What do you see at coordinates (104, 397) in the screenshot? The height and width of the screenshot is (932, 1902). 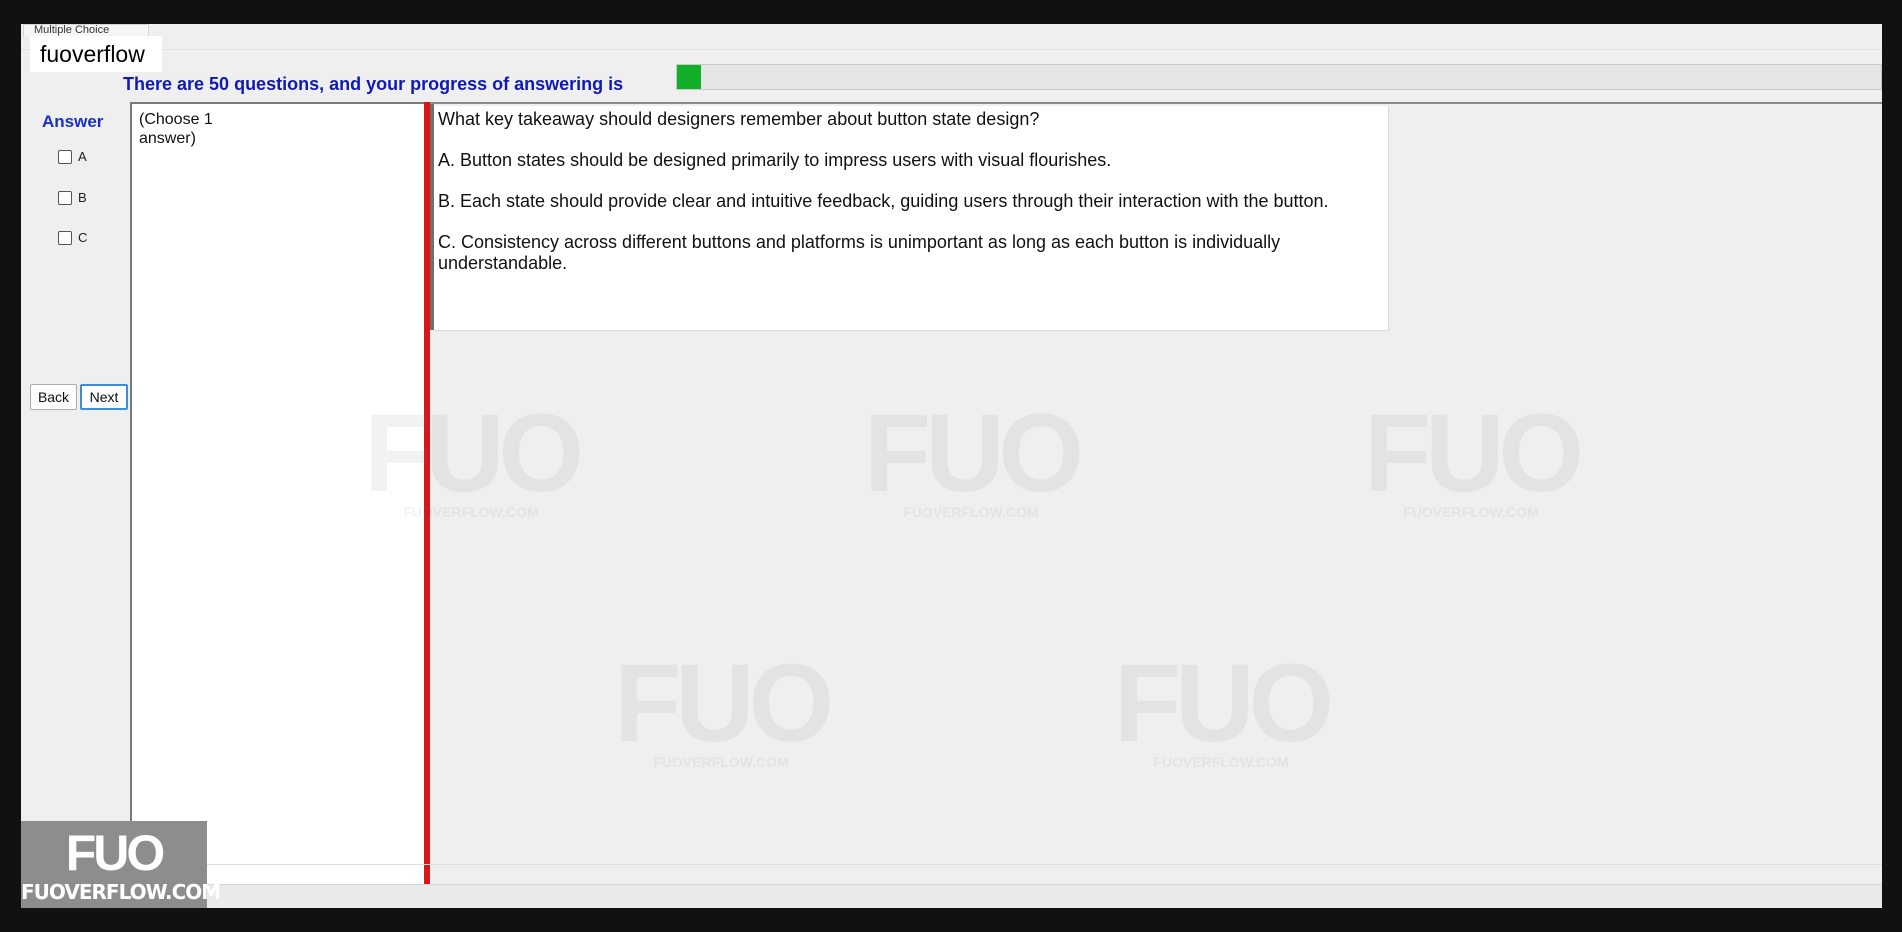 I see `next-button: Next` at bounding box center [104, 397].